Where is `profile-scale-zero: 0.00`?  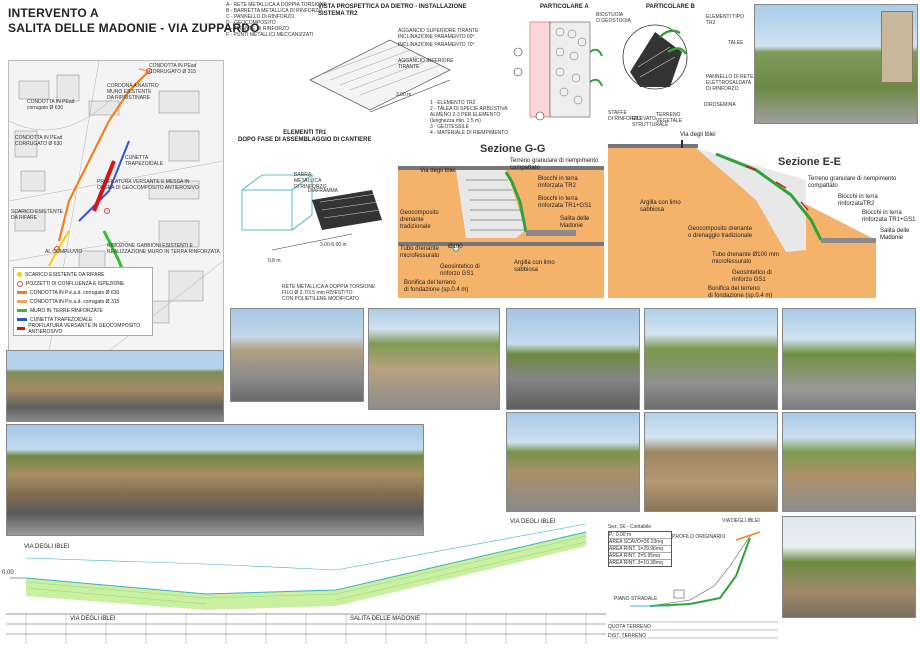 profile-scale-zero: 0.00 is located at coordinates (8, 573).